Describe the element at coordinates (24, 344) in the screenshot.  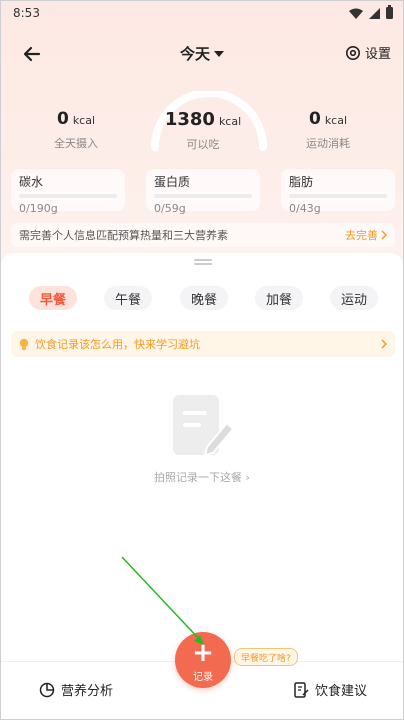
I see `lightbulb-icon` at that location.